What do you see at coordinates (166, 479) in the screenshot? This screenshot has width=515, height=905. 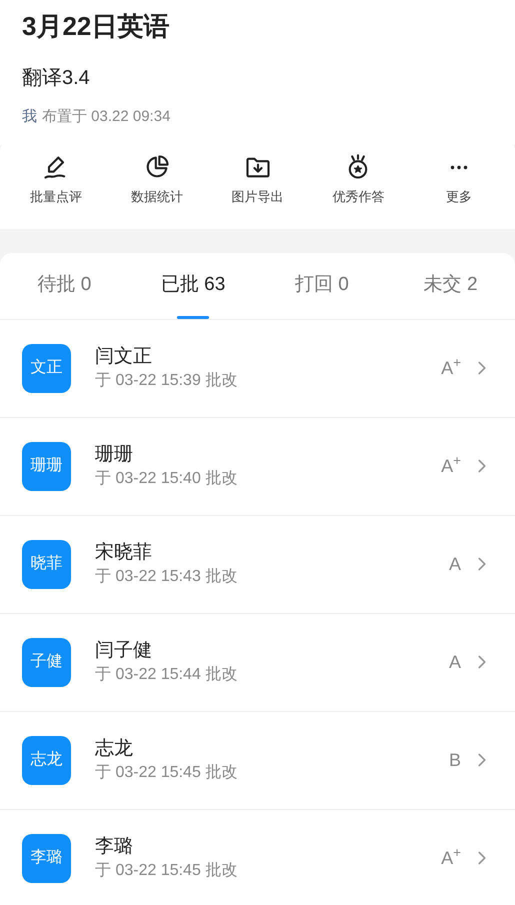 I see `review-time: 于 03-22 15:40 批改` at bounding box center [166, 479].